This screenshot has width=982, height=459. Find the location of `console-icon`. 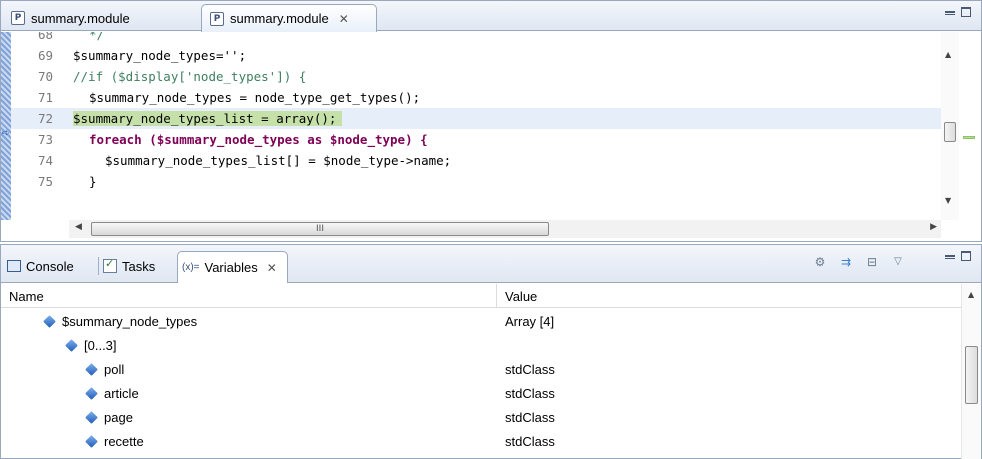

console-icon is located at coordinates (14, 266).